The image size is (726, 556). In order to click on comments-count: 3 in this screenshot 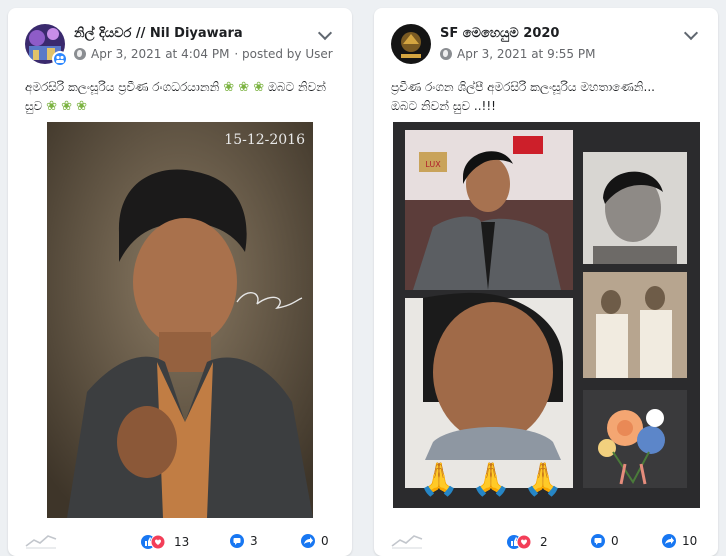, I will do `click(244, 541)`.